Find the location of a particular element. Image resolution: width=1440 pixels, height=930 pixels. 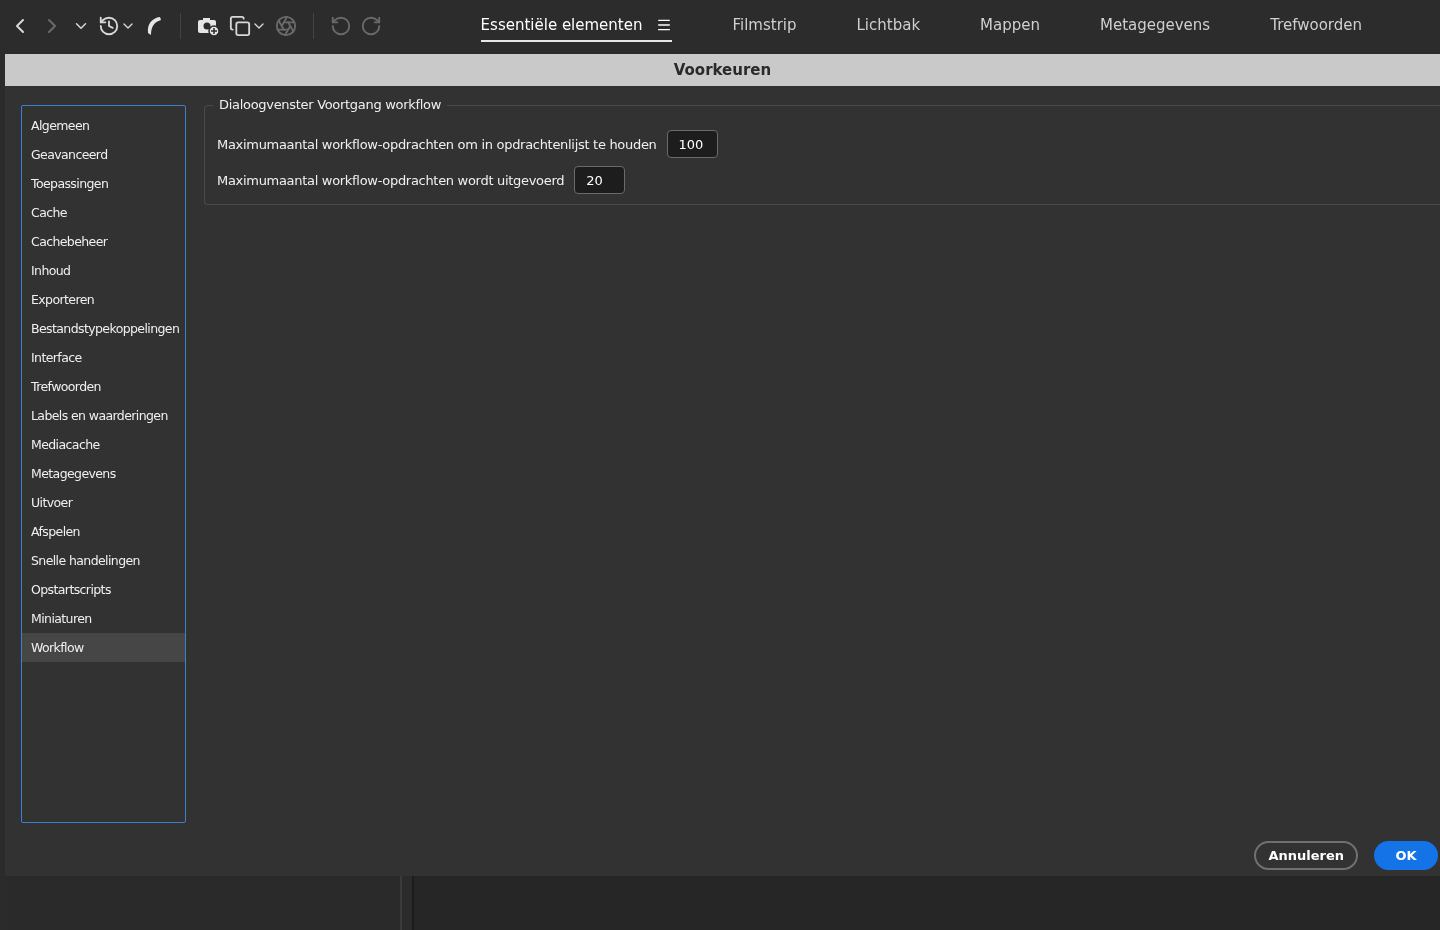

workspace-tab: Mappen is located at coordinates (1010, 26).